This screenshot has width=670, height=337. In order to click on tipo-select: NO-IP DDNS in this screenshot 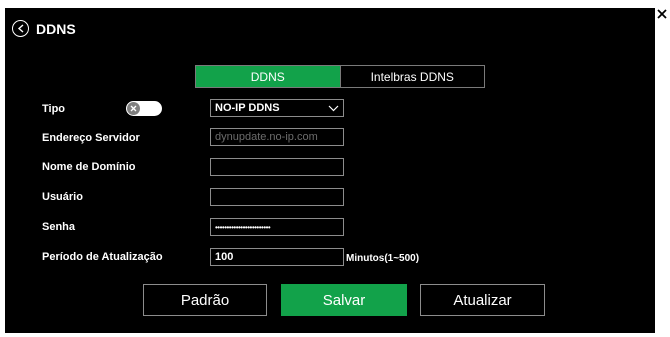, I will do `click(277, 108)`.